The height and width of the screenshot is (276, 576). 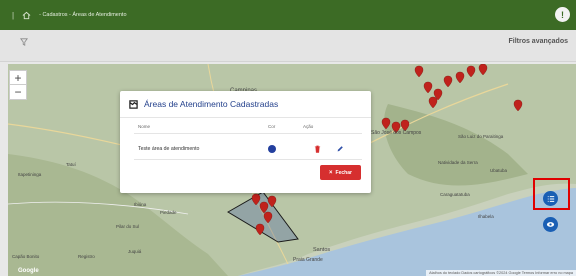 What do you see at coordinates (288, 46) in the screenshot?
I see `filter-bar: Filtros avançados` at bounding box center [288, 46].